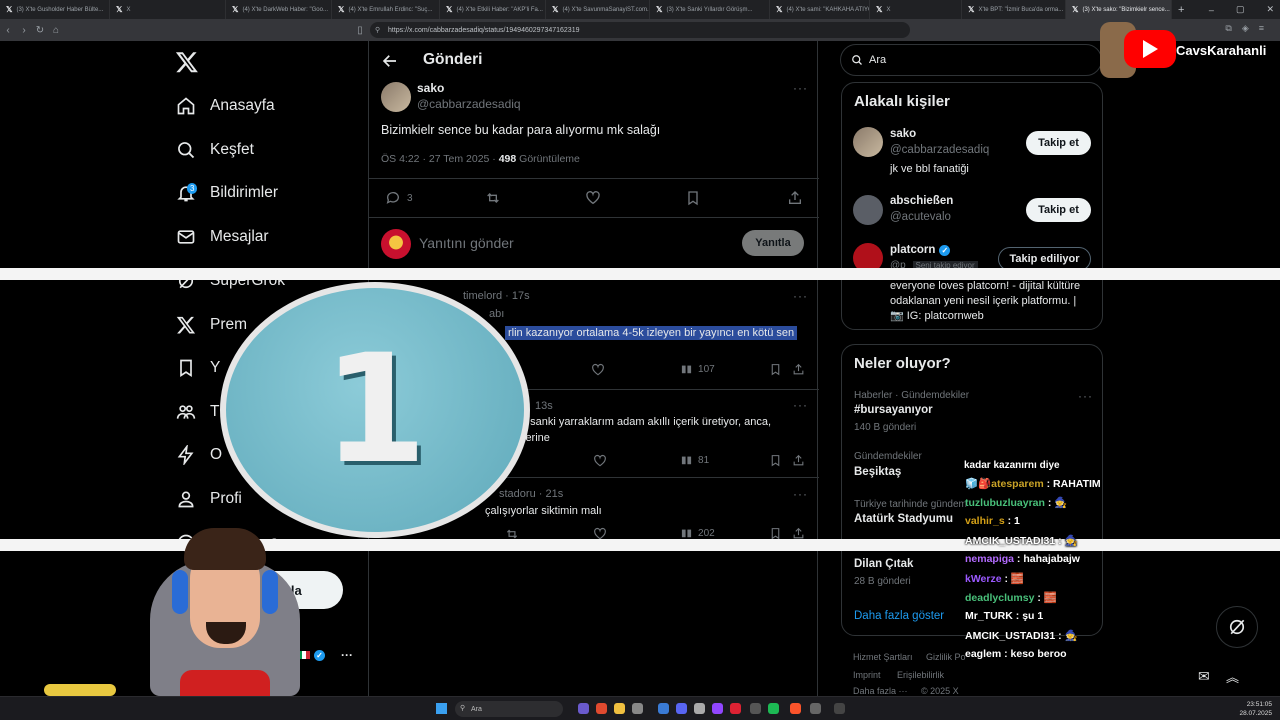  I want to click on views-action: ▮▮ 107, so click(698, 369).